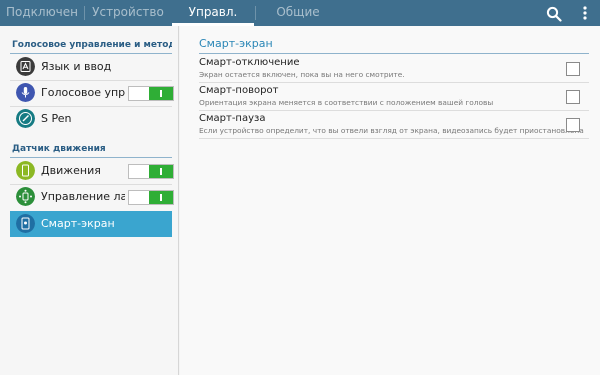 The height and width of the screenshot is (375, 600). What do you see at coordinates (59, 149) in the screenshot?
I see `section-header-motion: Датчик движения` at bounding box center [59, 149].